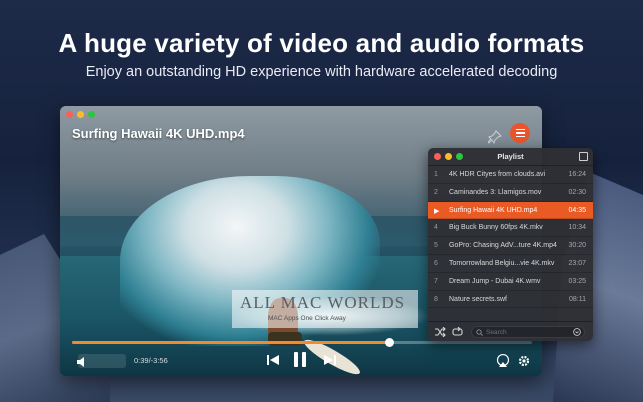 This screenshot has width=643, height=402. Describe the element at coordinates (502, 263) in the screenshot. I see `playlist-item-name: Tomorrowland Belgiu...vie 4K.mkv` at that location.